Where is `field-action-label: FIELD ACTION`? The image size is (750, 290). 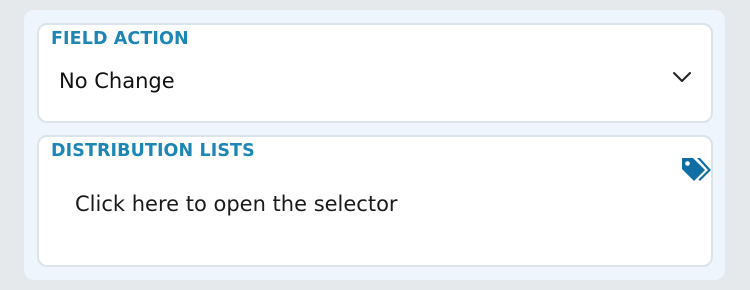
field-action-label: FIELD ACTION is located at coordinates (120, 39).